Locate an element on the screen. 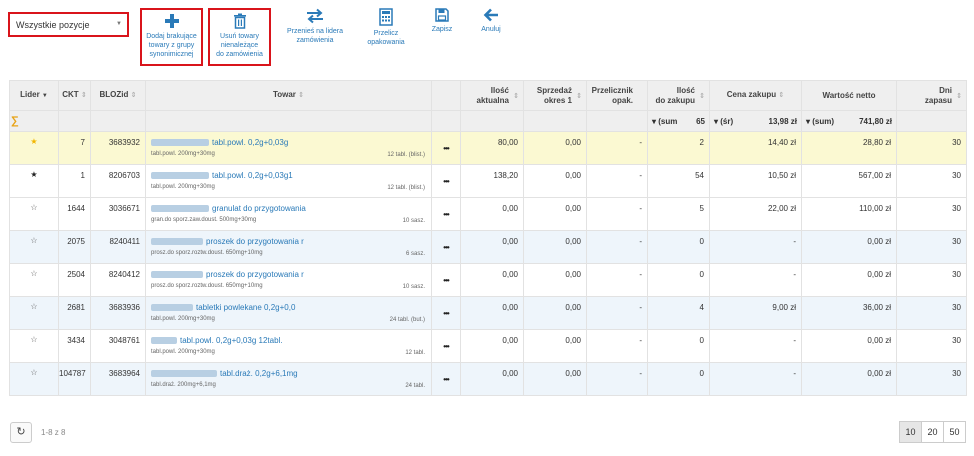 The height and width of the screenshot is (456, 974). product-link: tabl.draż. 0,2g+6,1mg is located at coordinates (259, 373).